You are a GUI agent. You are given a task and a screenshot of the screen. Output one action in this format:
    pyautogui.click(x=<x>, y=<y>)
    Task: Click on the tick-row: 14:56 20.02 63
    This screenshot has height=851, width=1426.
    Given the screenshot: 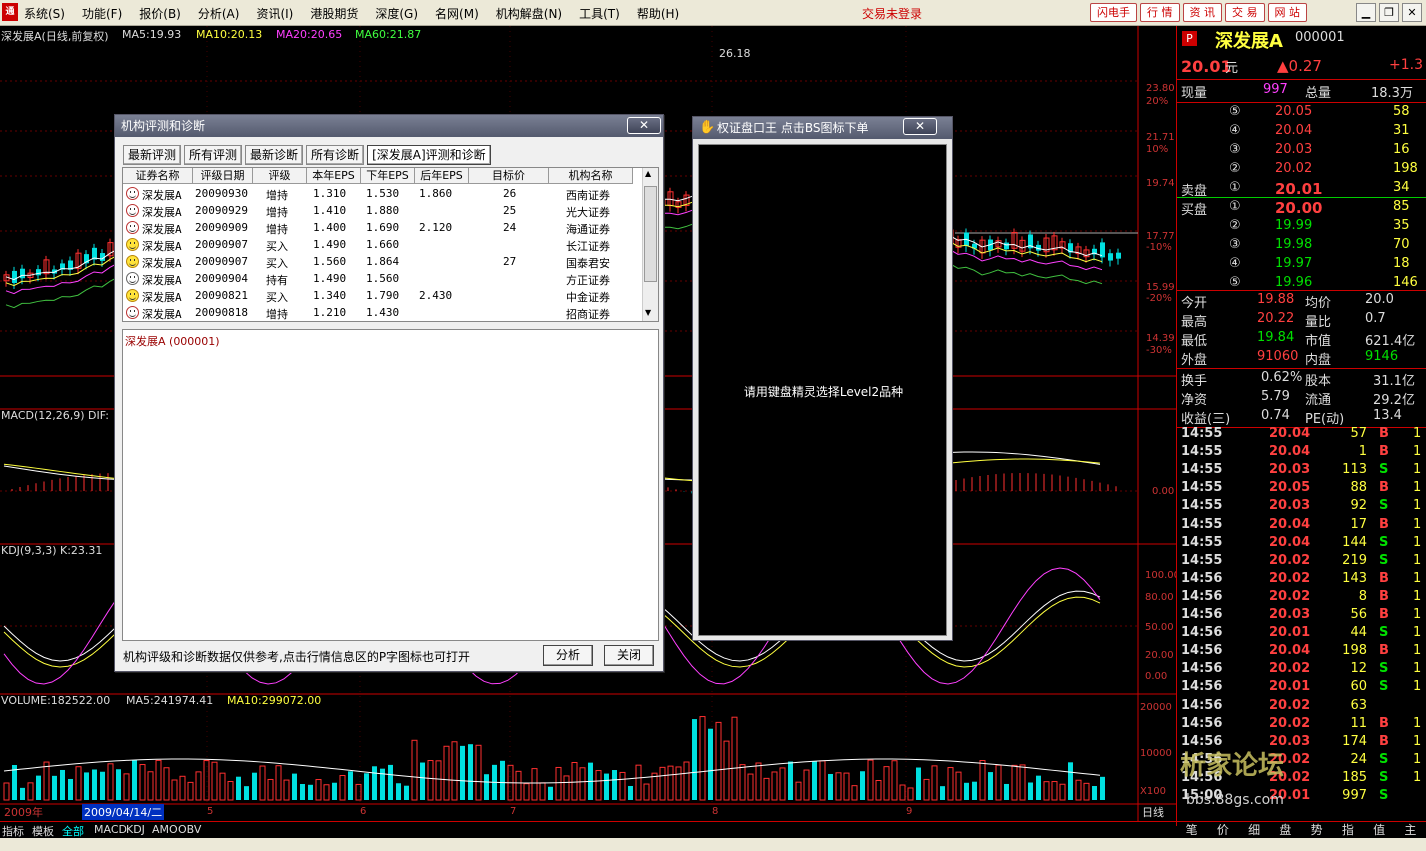 What is the action you would take?
    pyautogui.click(x=1301, y=707)
    